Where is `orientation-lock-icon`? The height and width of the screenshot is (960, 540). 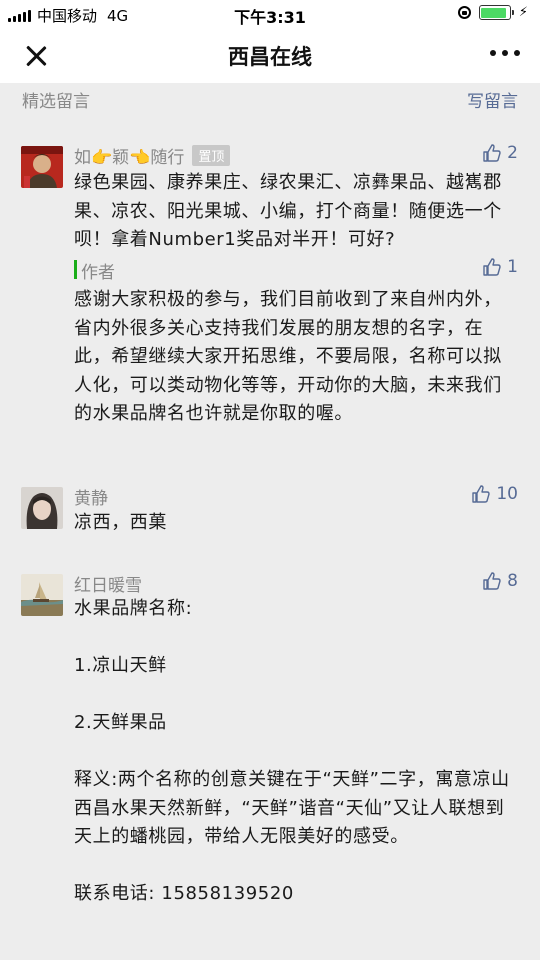
orientation-lock-icon is located at coordinates (464, 12).